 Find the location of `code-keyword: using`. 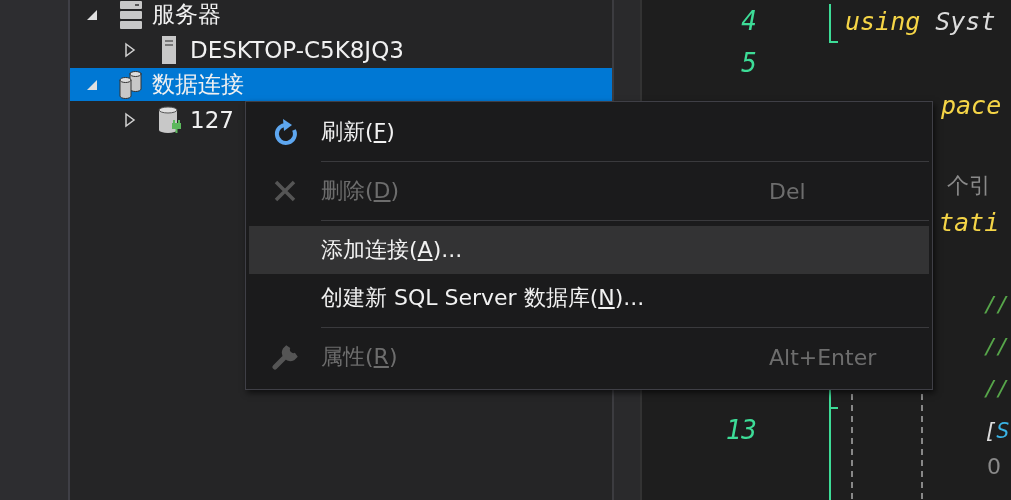

code-keyword: using is located at coordinates (883, 21).